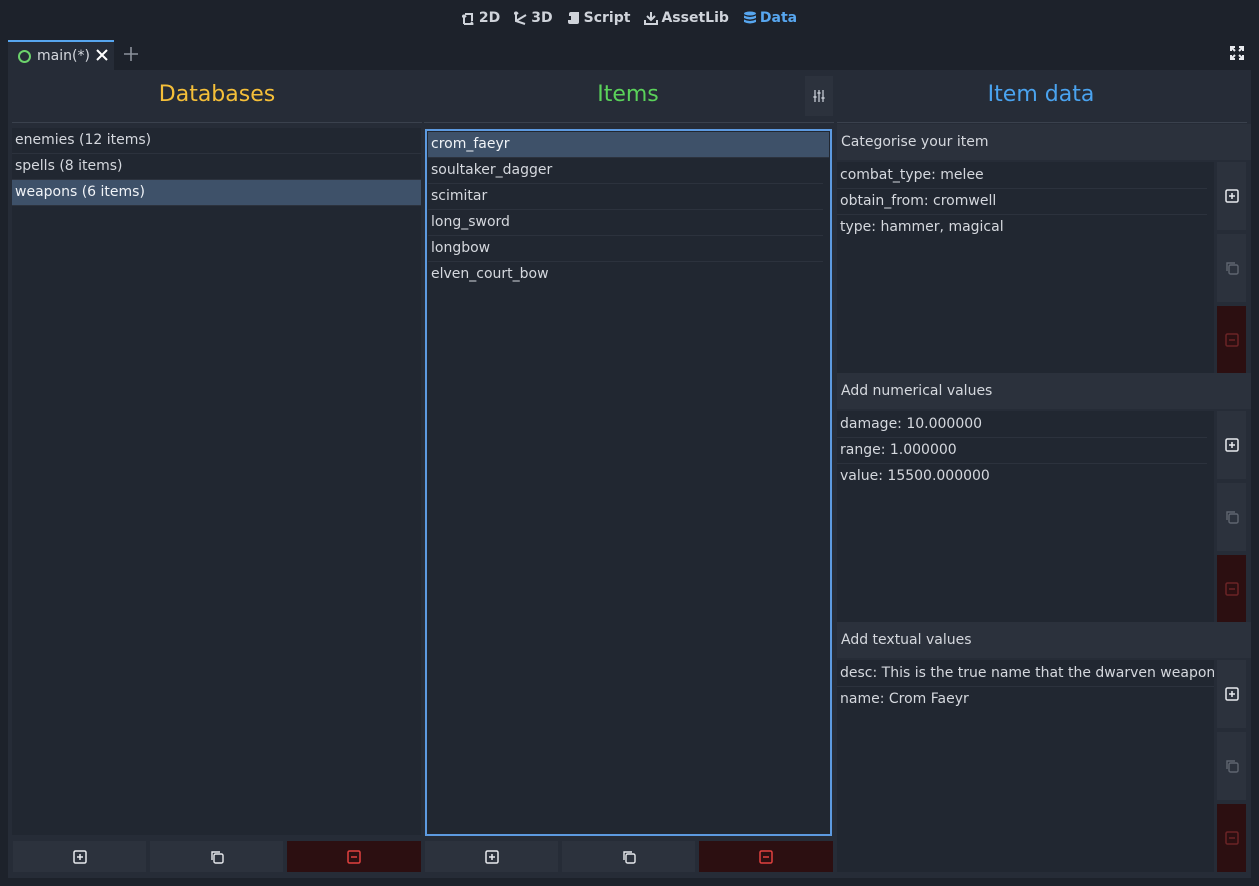  What do you see at coordinates (1022, 425) in the screenshot?
I see `numerical-item: damage: 10.000000` at bounding box center [1022, 425].